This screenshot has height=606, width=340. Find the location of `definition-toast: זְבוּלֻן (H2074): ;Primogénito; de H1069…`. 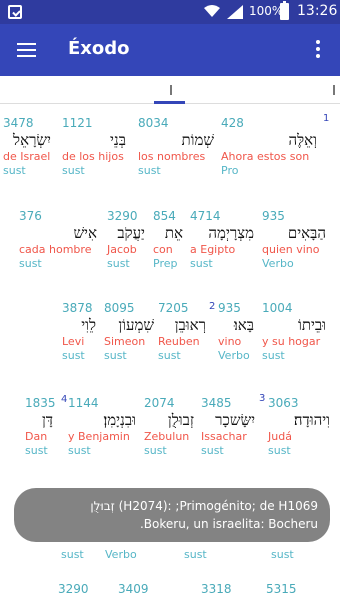

definition-toast: זְבוּלֻן (H2074): ;Primogénito; de H1069… is located at coordinates (172, 515).